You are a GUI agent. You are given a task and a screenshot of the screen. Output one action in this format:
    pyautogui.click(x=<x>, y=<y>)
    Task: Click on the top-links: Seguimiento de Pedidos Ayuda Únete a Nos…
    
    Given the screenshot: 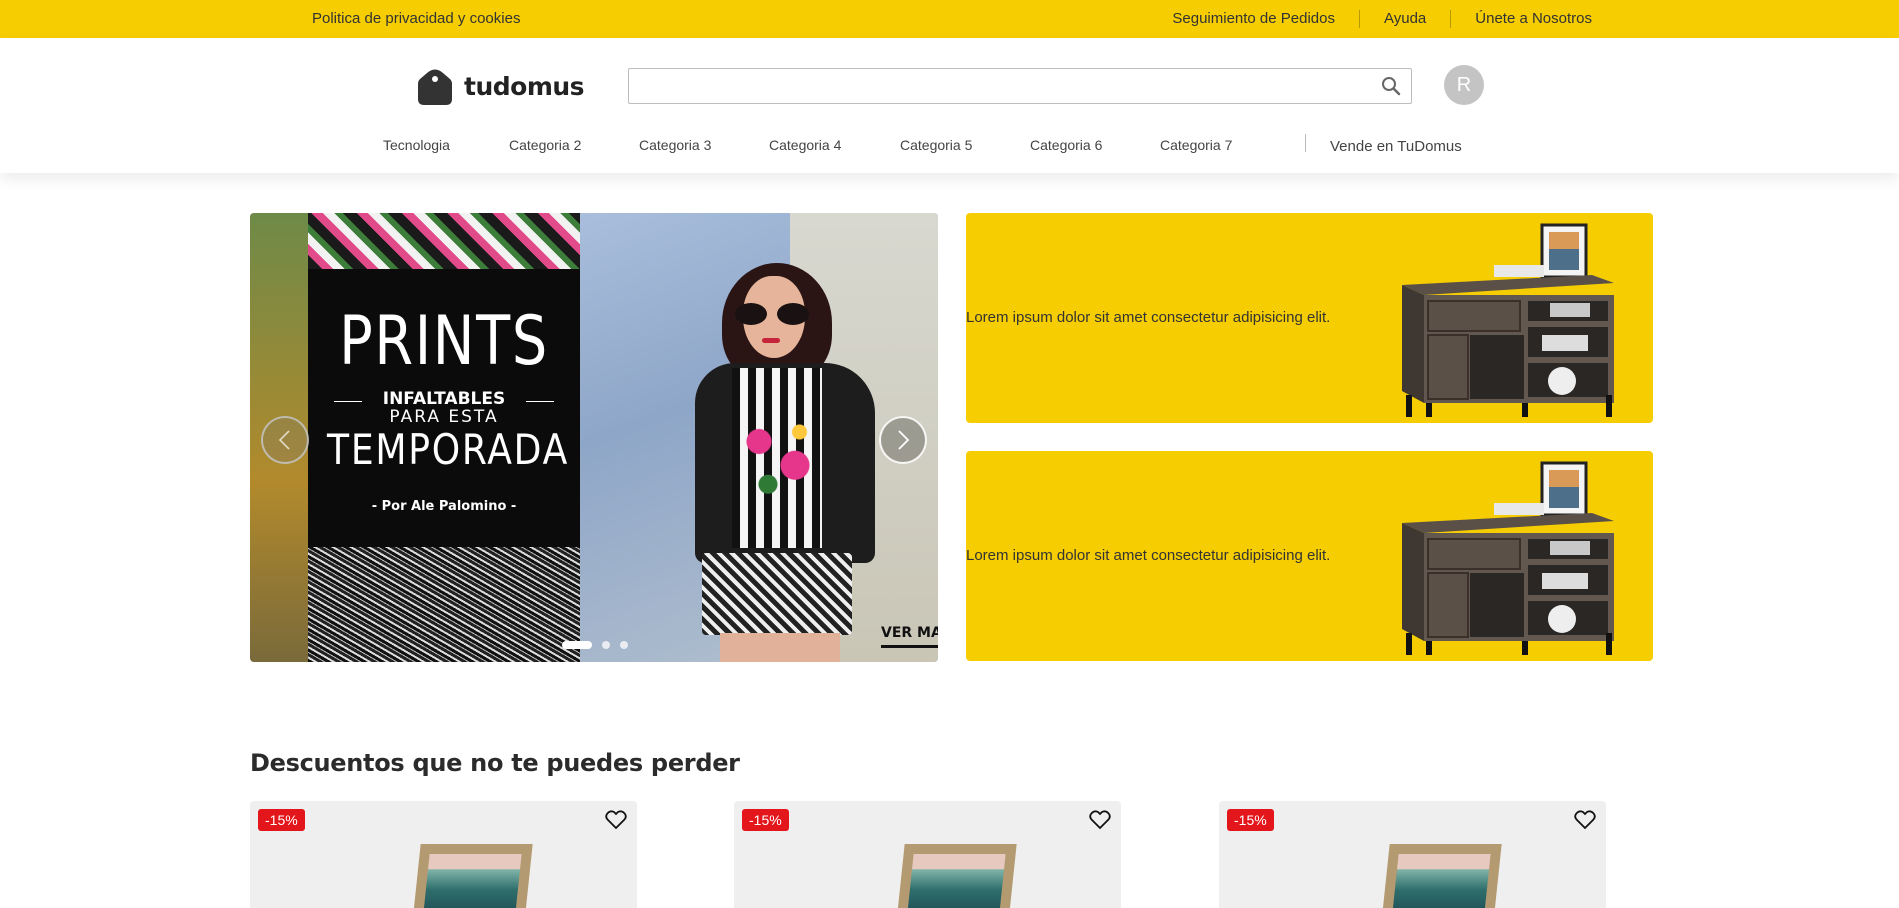 What is the action you would take?
    pyautogui.click(x=1370, y=19)
    